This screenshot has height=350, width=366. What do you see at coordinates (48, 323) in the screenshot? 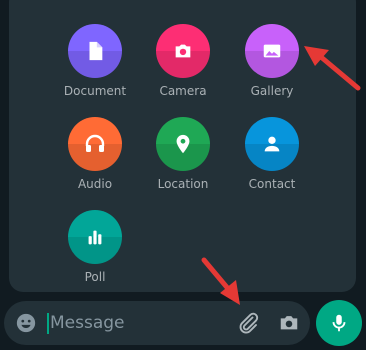
I see `text-cursor` at bounding box center [48, 323].